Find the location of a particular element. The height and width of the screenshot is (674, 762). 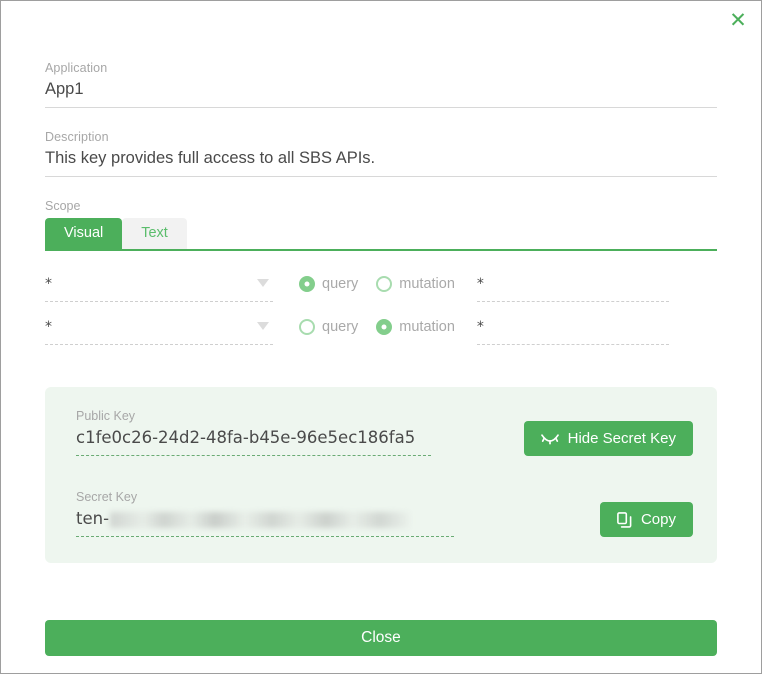

tab-text: Text is located at coordinates (154, 233).